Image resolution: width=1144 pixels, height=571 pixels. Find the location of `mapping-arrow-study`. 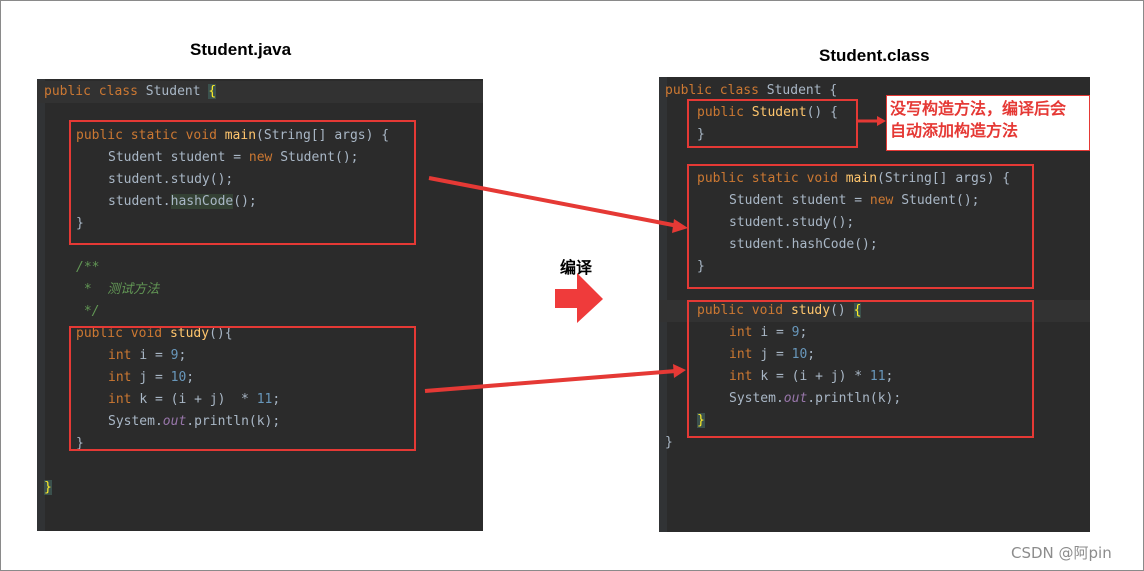

mapping-arrow-study is located at coordinates (550, 381).